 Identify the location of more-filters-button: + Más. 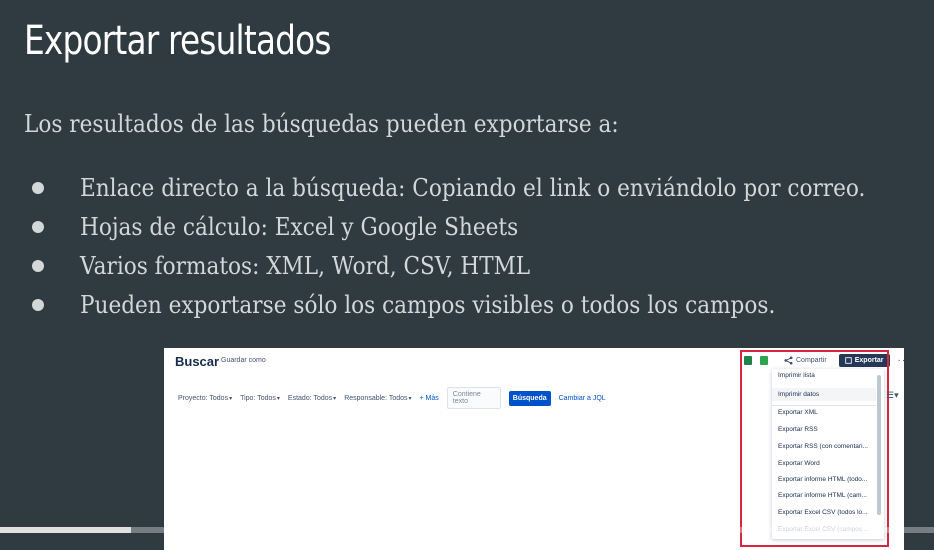
(429, 398).